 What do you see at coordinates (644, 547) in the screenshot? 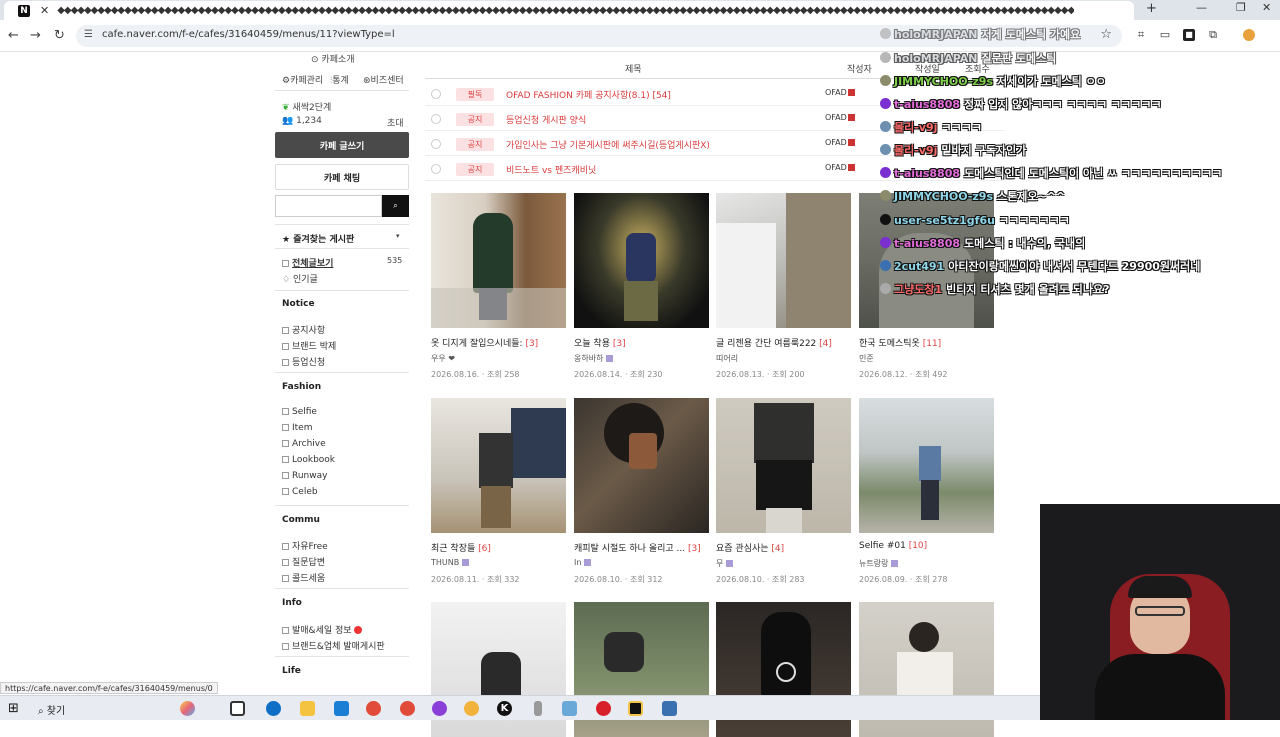
I see `post-title: 캐피탈 시절도 하나 올리고 ... [3]` at bounding box center [644, 547].